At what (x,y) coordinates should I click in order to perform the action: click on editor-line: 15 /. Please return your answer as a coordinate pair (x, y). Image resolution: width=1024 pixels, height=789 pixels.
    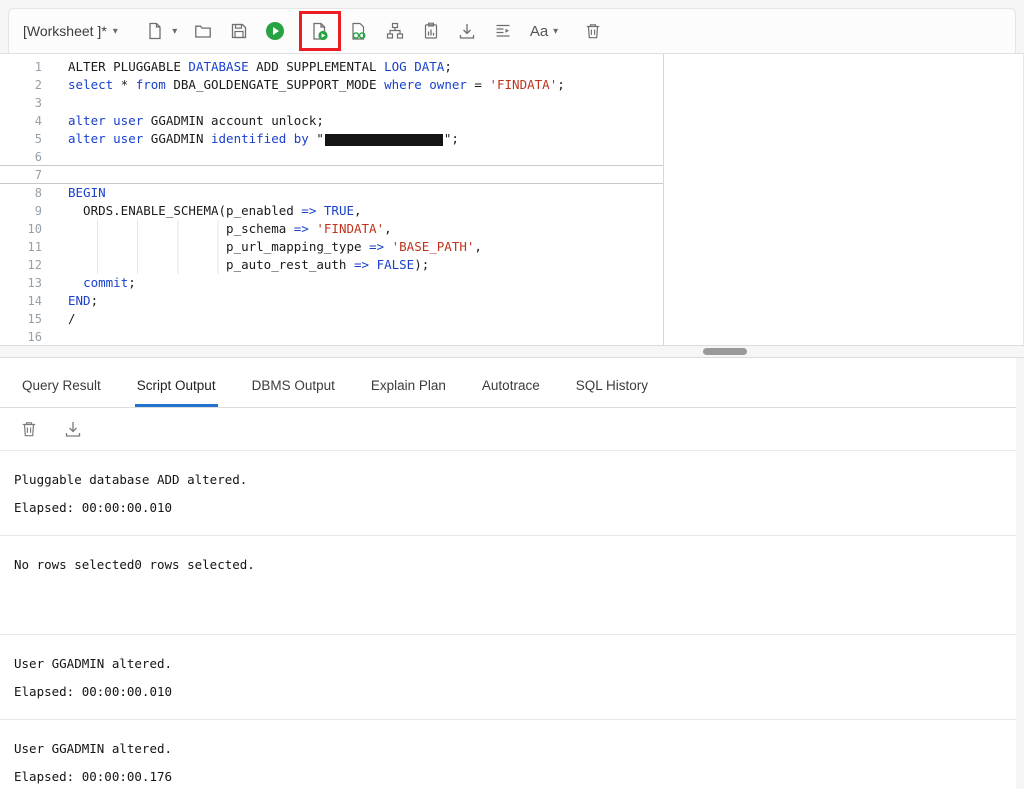
    Looking at the image, I should click on (511, 319).